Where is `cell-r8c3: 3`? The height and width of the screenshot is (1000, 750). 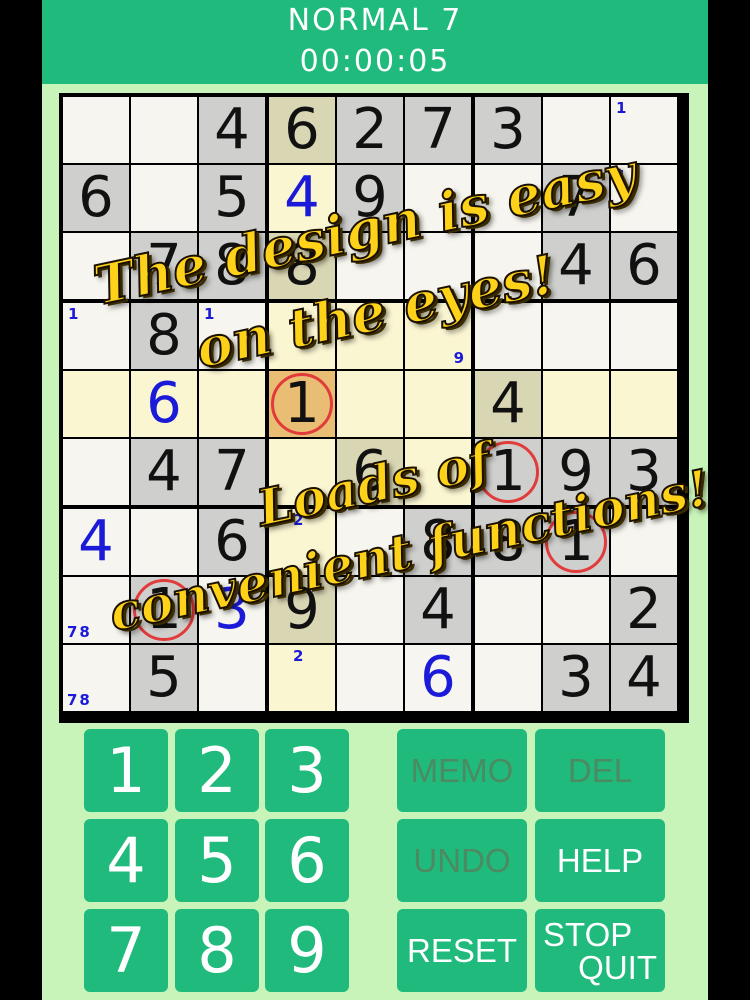 cell-r8c3: 3 is located at coordinates (232, 610).